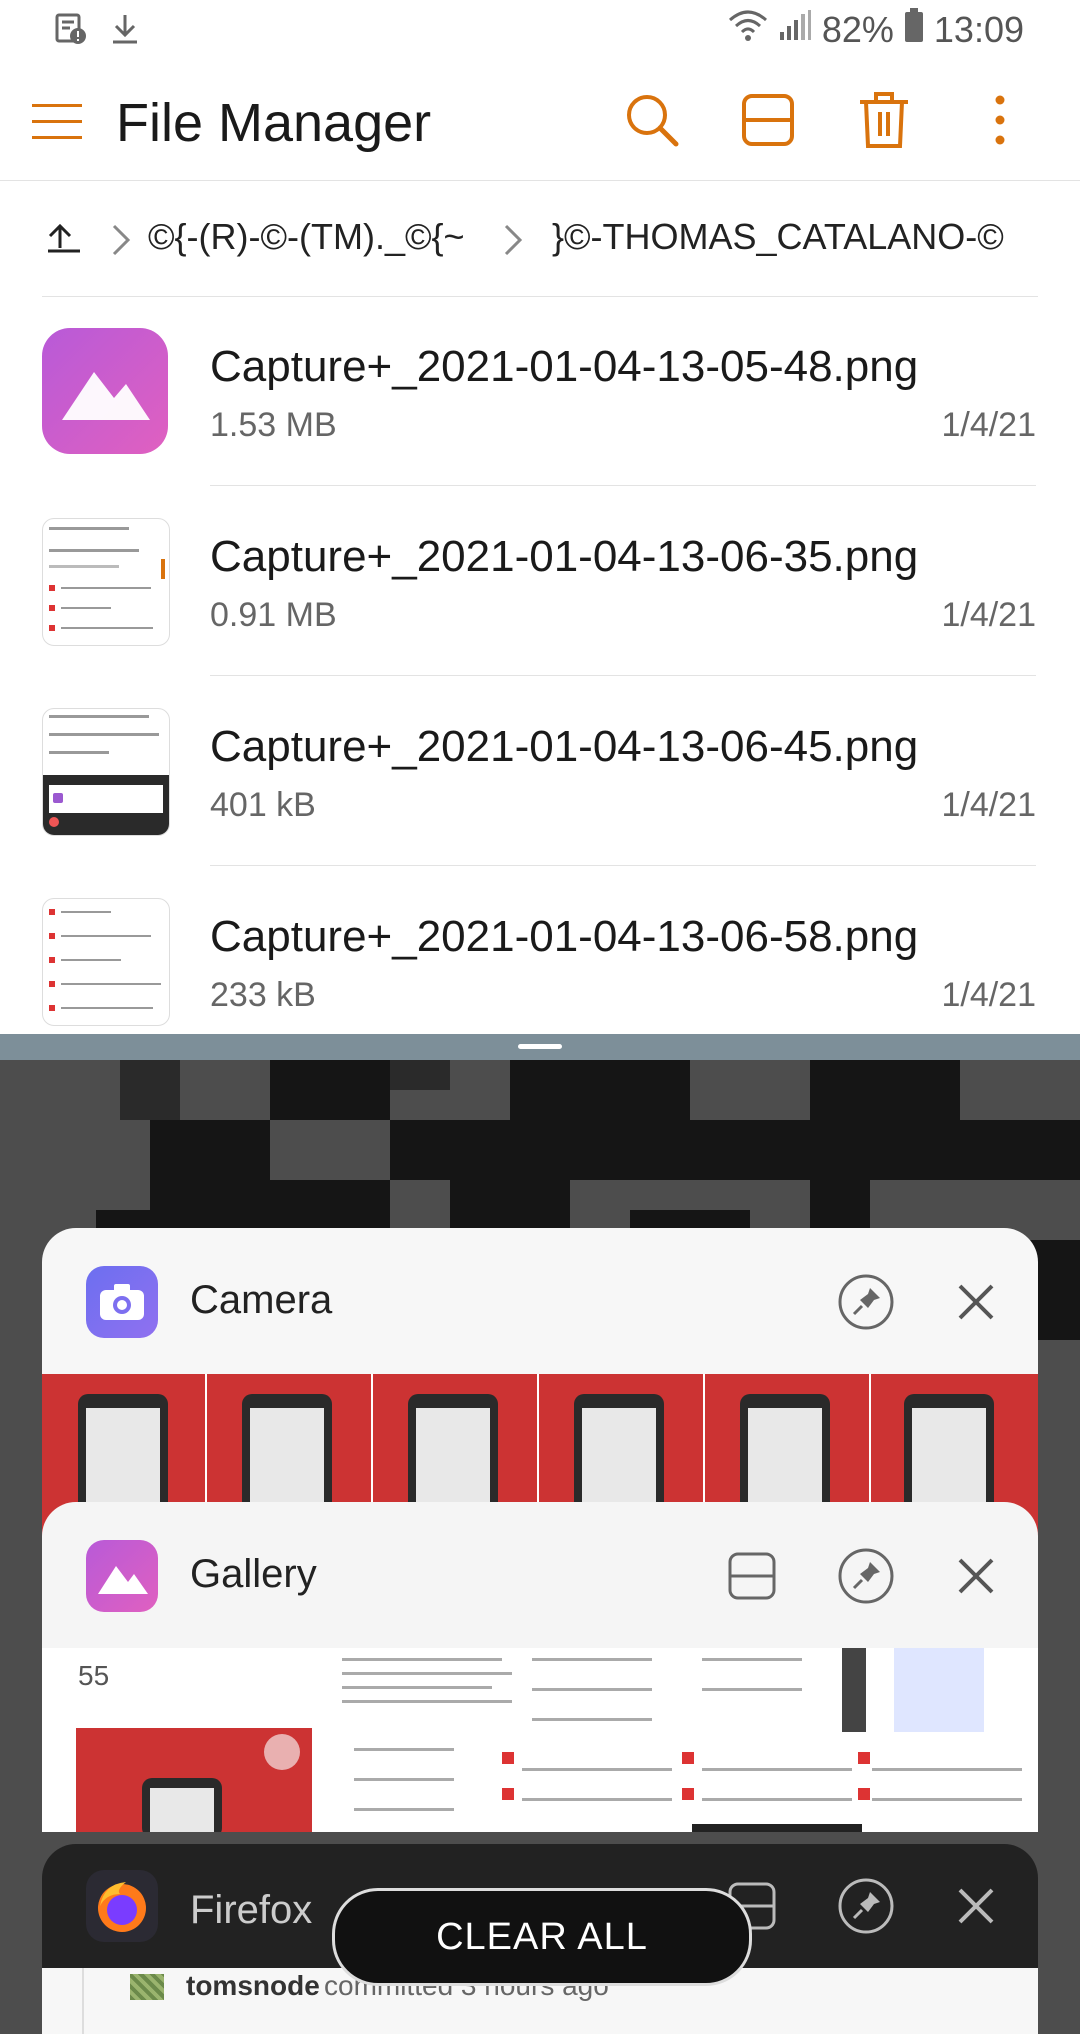  Describe the element at coordinates (273, 615) in the screenshot. I see `file-size: 0.91 MB` at that location.